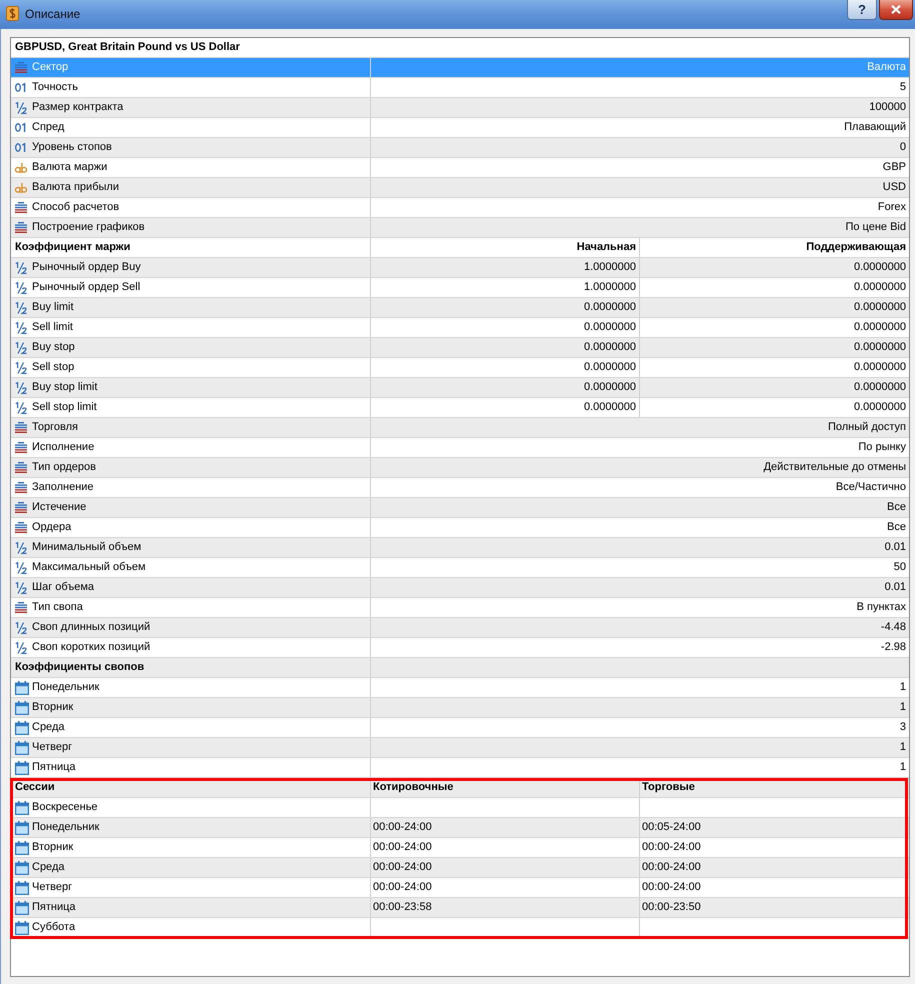 The height and width of the screenshot is (984, 915). Describe the element at coordinates (896, 528) in the screenshot. I see `property-value: Все` at that location.